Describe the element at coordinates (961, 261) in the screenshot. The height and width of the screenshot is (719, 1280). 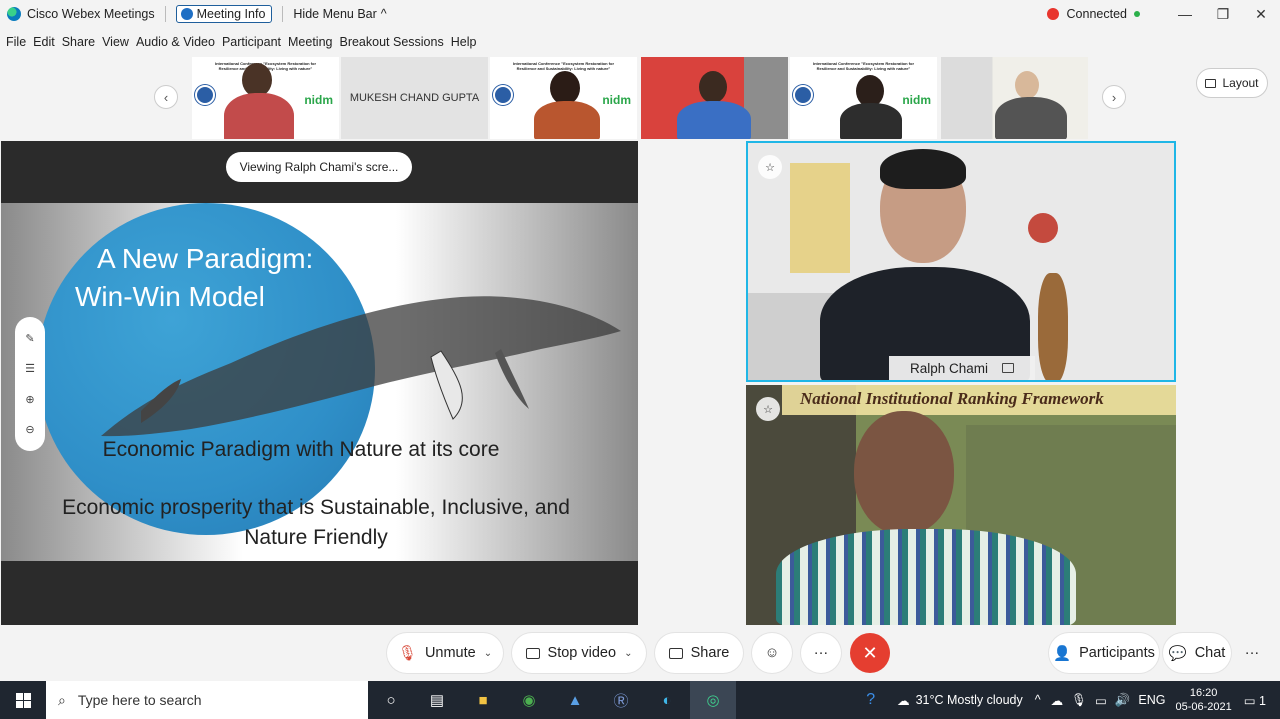
I see `active-speaker-video: ☆ Ralph Chami` at that location.